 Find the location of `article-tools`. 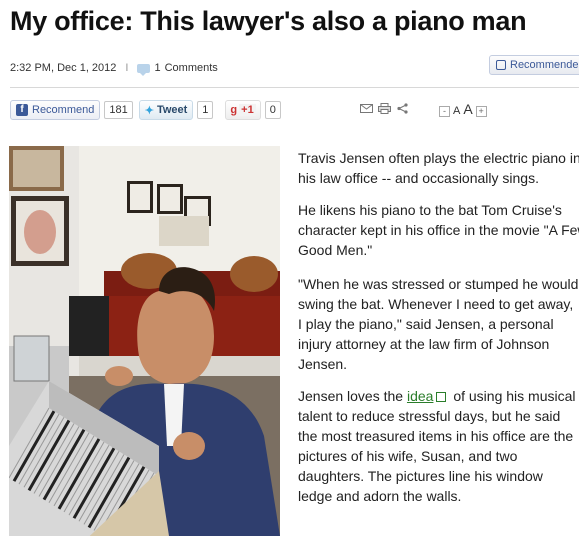

article-tools is located at coordinates (384, 108).